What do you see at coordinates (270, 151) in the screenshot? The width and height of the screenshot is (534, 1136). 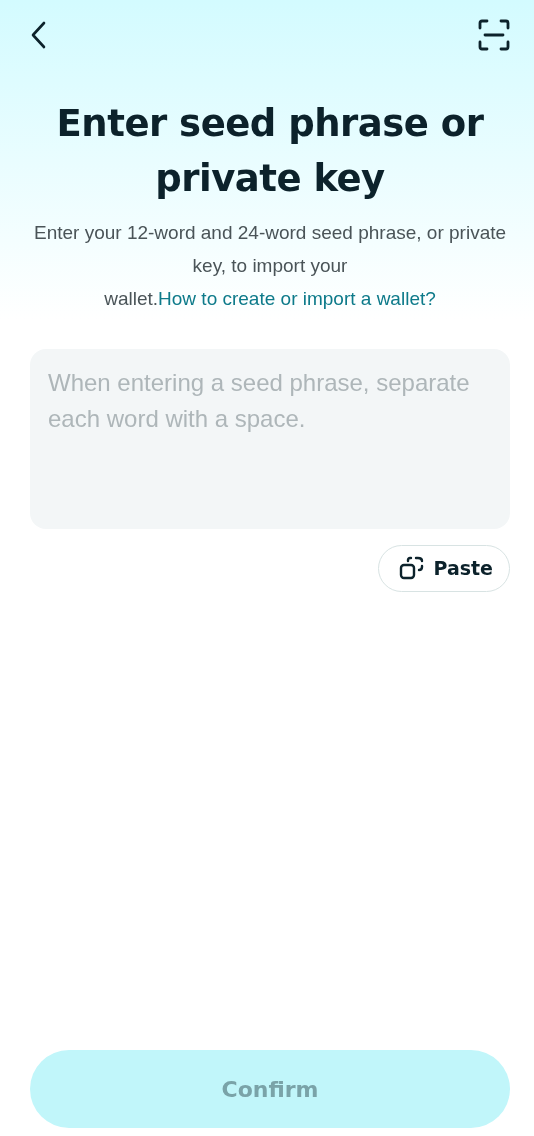 I see `page-title: Enter seed phrase or private key` at bounding box center [270, 151].